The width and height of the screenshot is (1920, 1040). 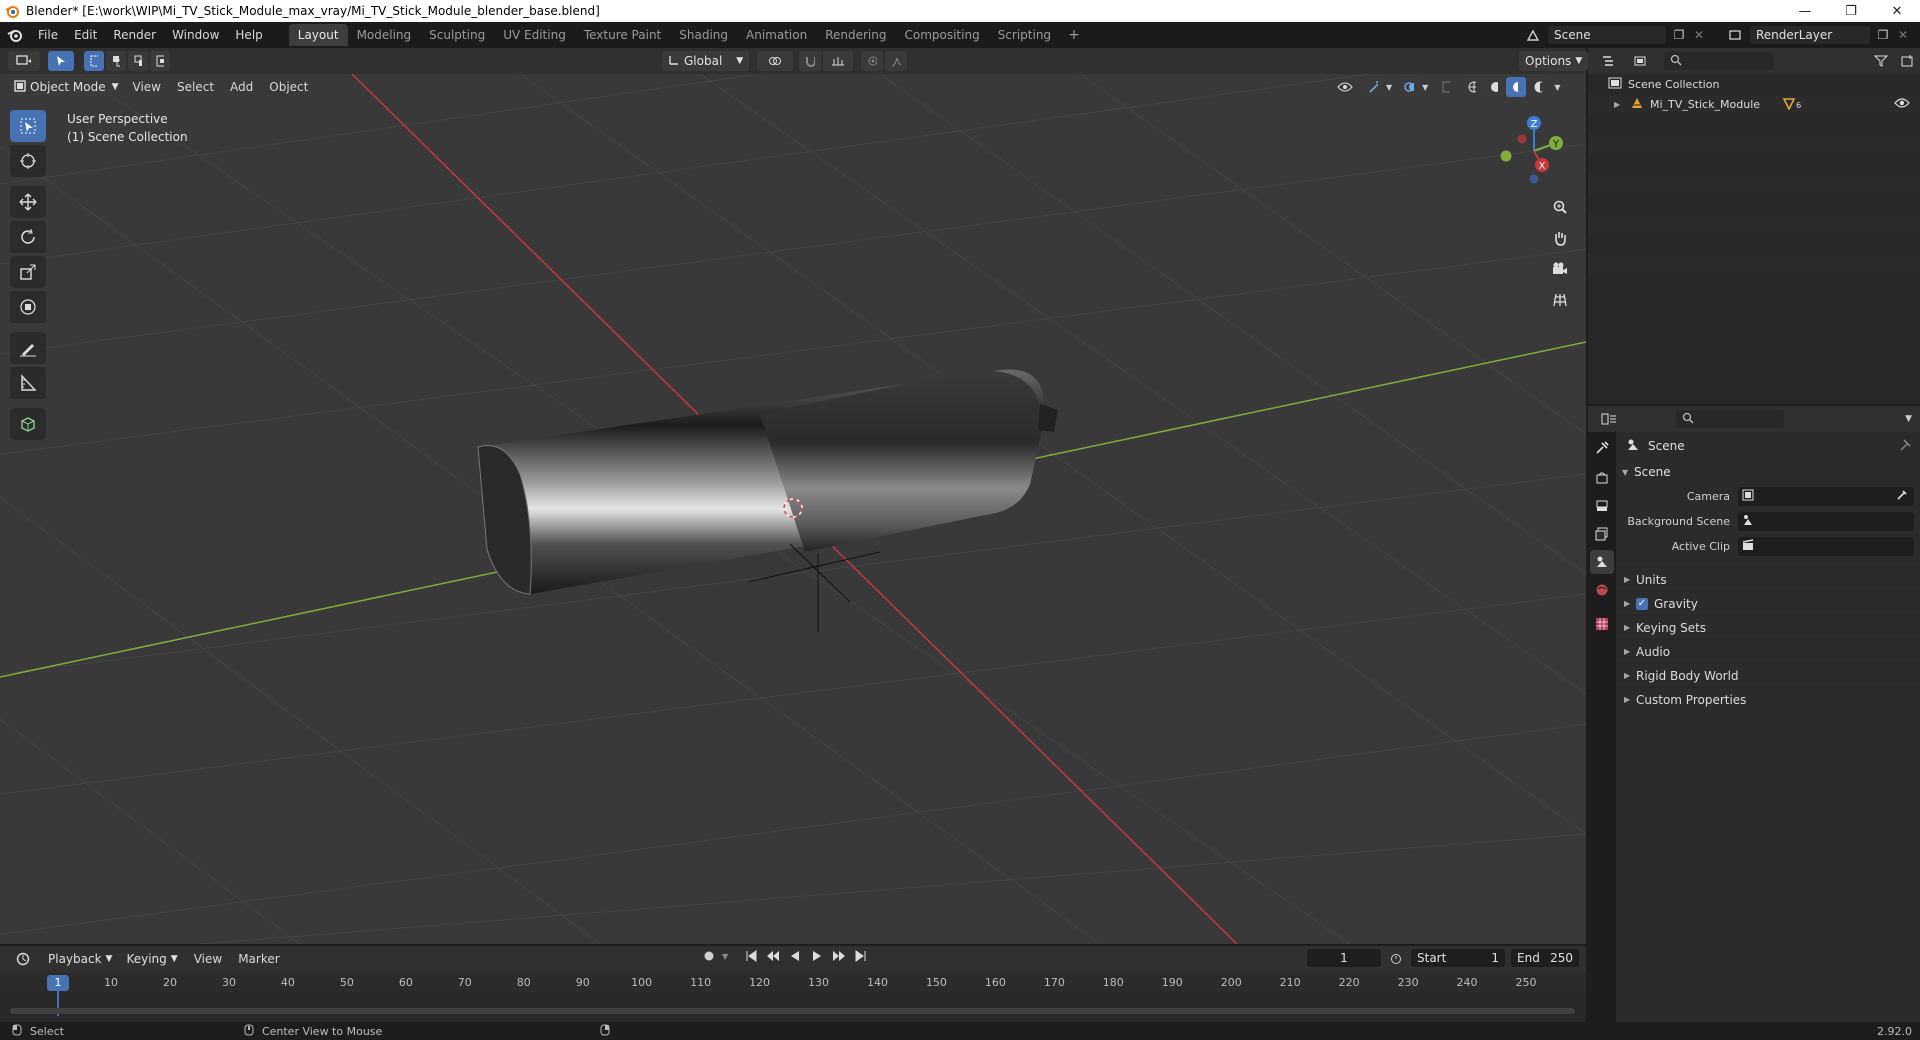 I want to click on play-reverse-icon, so click(x=795, y=956).